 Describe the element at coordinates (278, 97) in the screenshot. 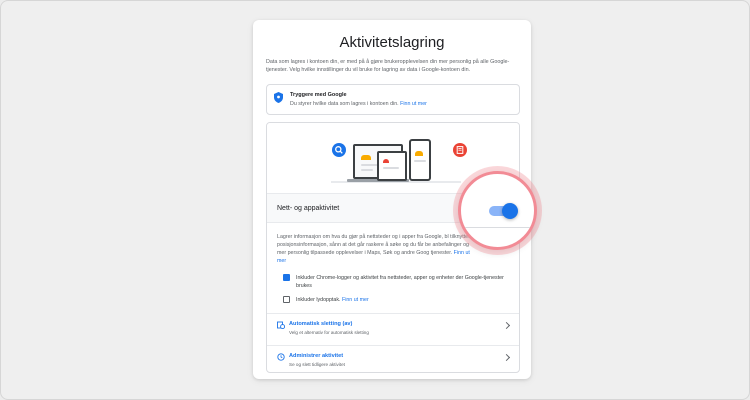

I see `shield-icon` at that location.